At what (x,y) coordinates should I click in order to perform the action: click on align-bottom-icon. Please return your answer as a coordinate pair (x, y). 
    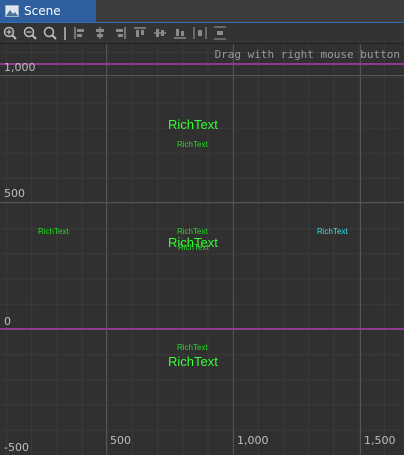
    Looking at the image, I should click on (180, 34).